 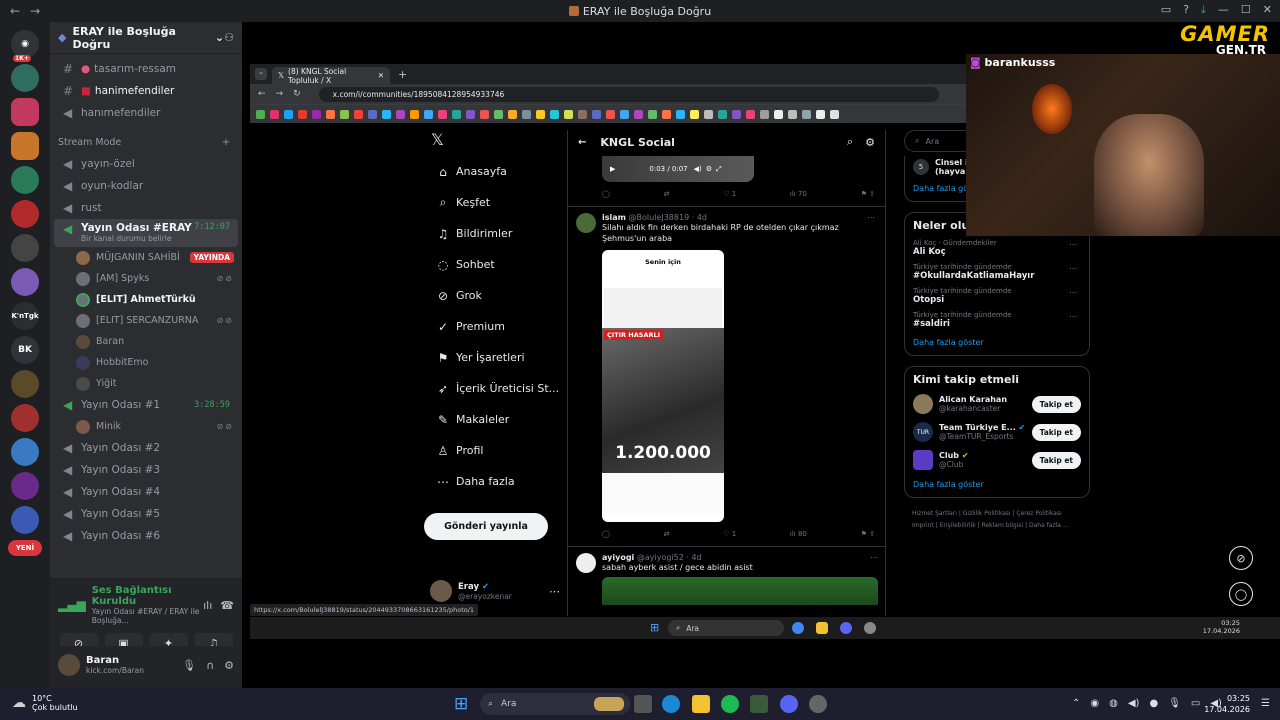 What do you see at coordinates (628, 94) in the screenshot?
I see `address-bar: x.com/i/communities/1895084128954933746` at bounding box center [628, 94].